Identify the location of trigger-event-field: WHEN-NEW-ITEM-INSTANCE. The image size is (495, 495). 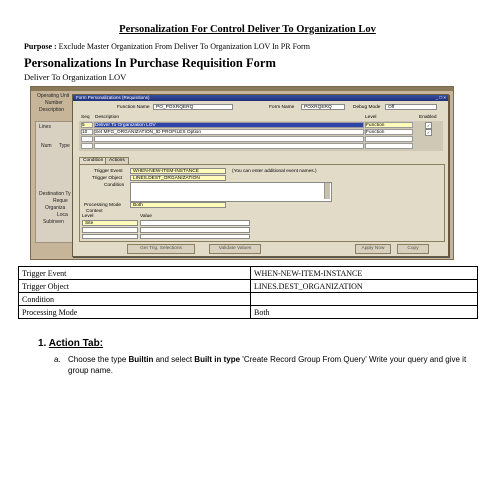
(178, 171).